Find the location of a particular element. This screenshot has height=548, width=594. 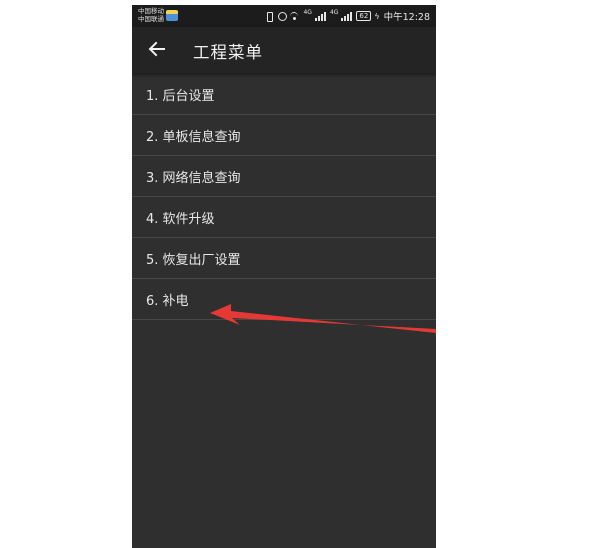

status-icons: 4G 4G 62 ϟ 中午12:28 is located at coordinates (347, 16).